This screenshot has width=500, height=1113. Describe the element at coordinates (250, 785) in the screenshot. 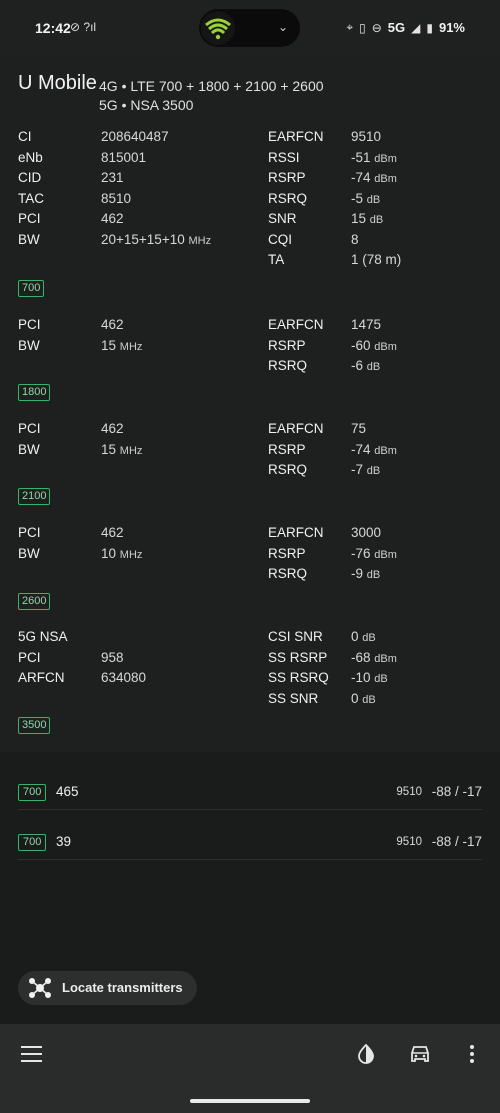

I see `neighbour-row: 700 465 9510 -88 / -17` at that location.